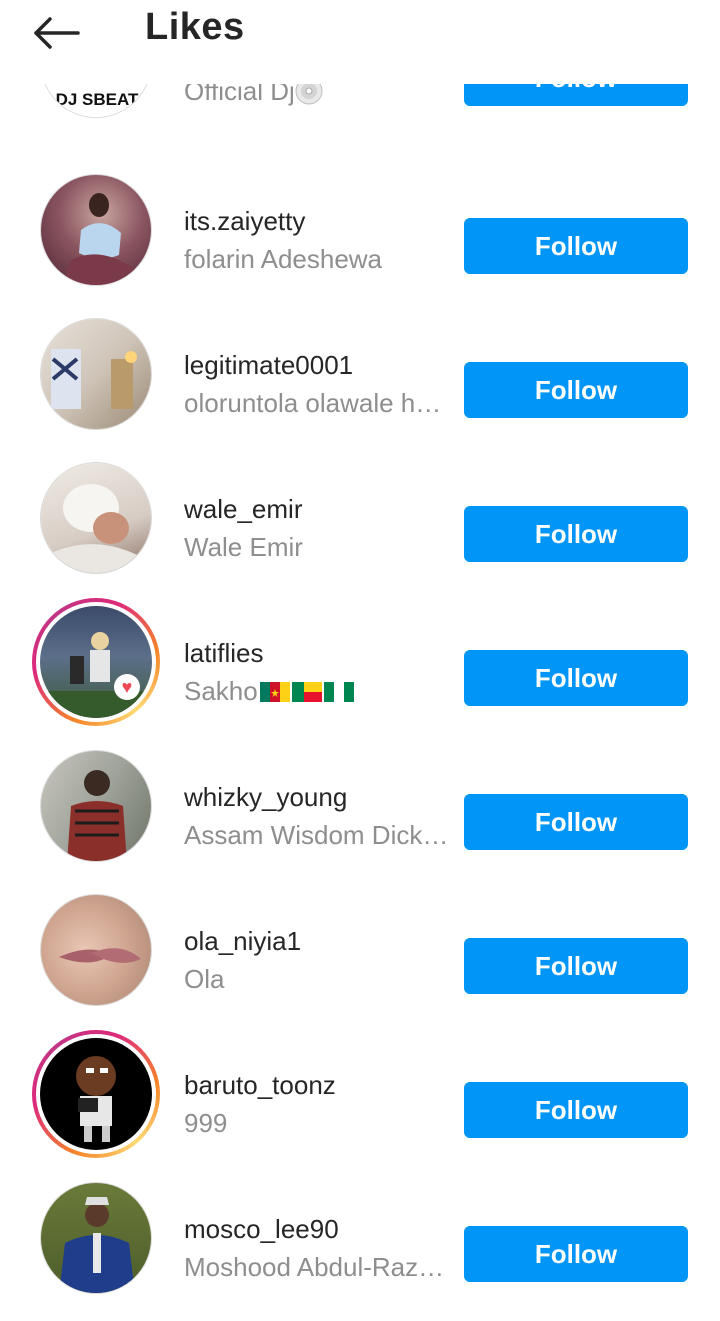 This screenshot has width=720, height=1321. What do you see at coordinates (97, 99) in the screenshot?
I see `svg-text: DJ SBEAT` at bounding box center [97, 99].